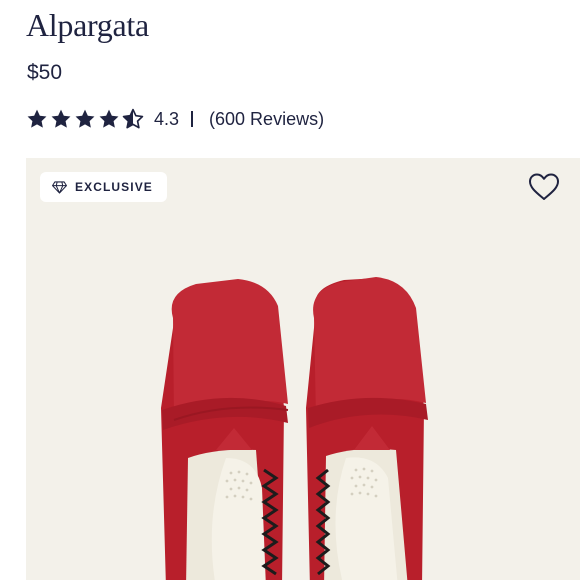  Describe the element at coordinates (45, 72) in the screenshot. I see `product-price: $50` at that location.